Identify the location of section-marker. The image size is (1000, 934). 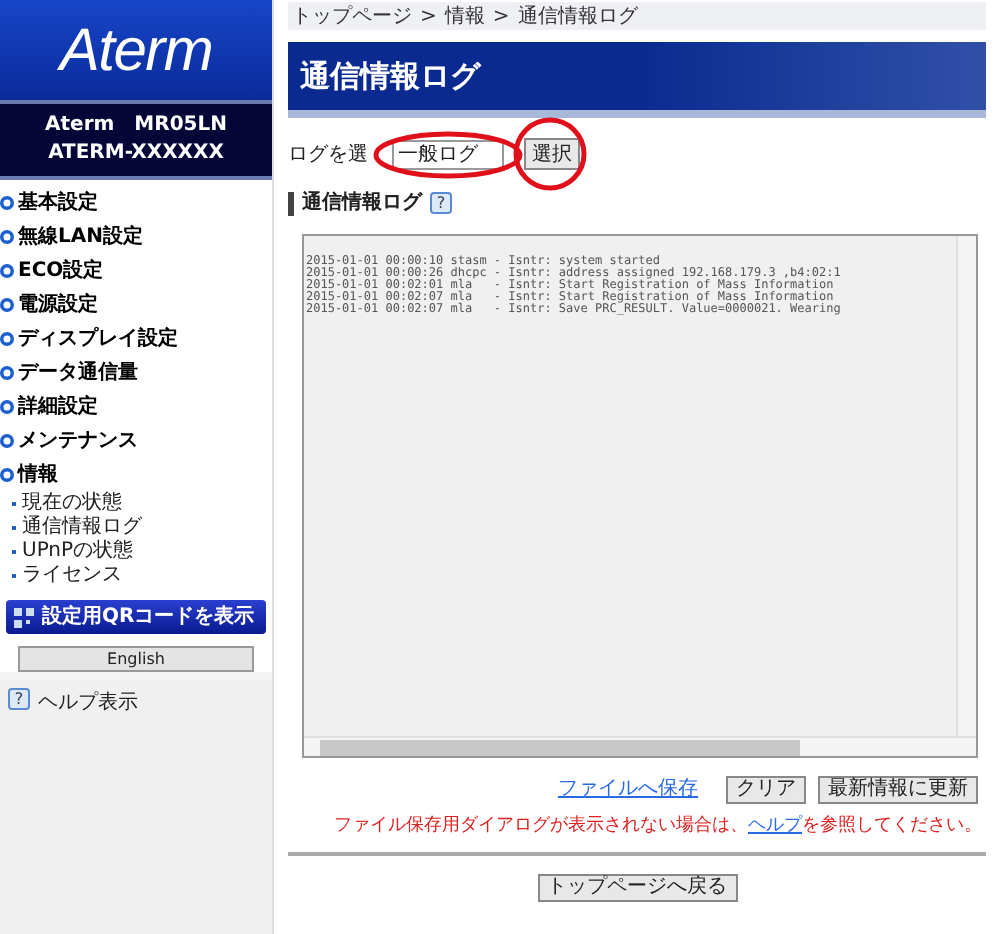
(291, 203).